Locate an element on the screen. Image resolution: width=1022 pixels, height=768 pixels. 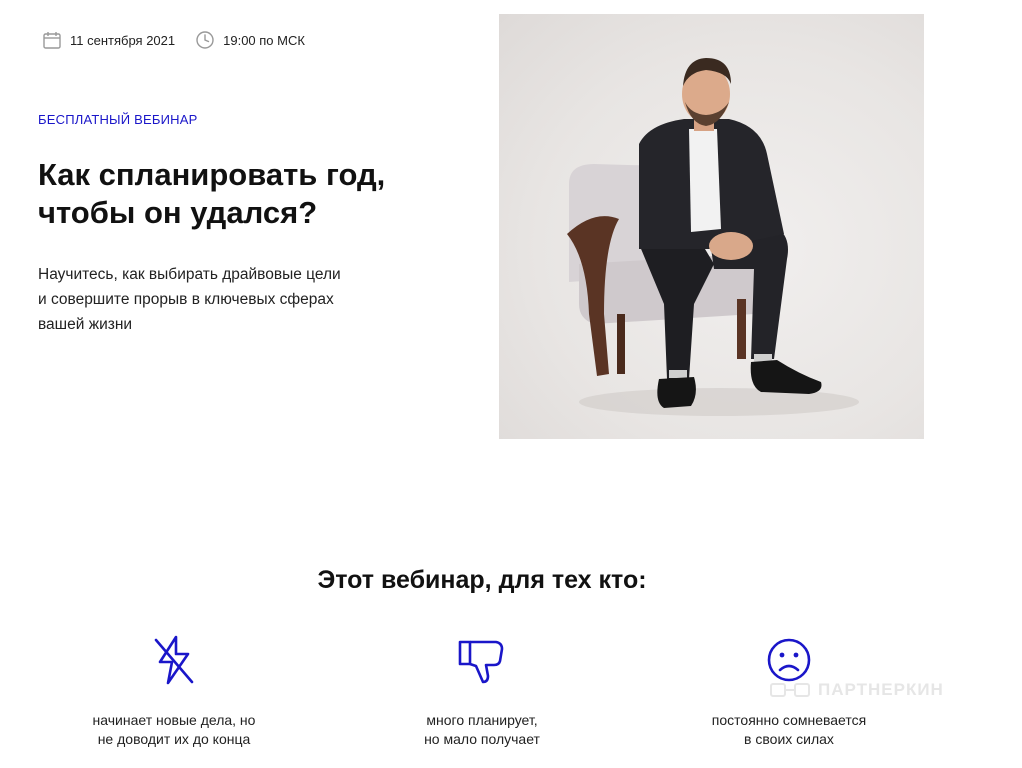
audience-item: много планирует, но мало получает is located at coordinates (482, 691).